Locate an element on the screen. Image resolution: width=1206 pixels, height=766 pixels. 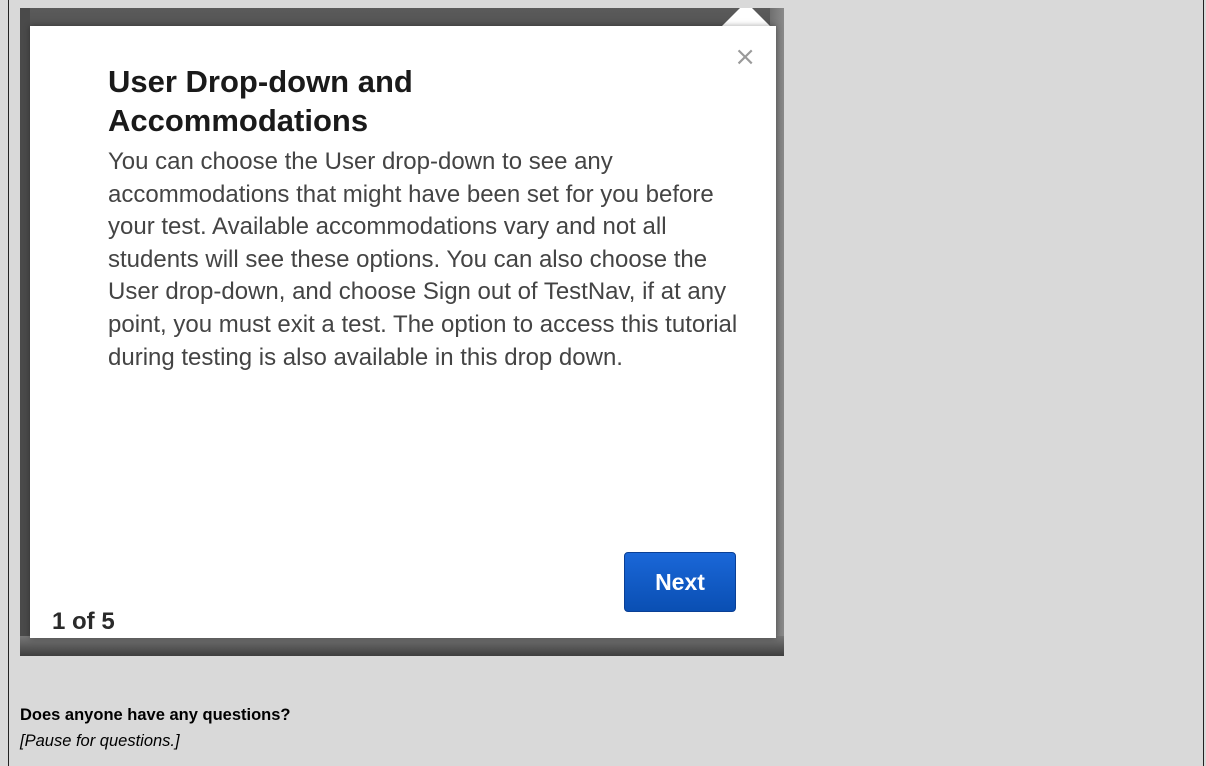
tooltip-title: User Drop-down and Accommodations is located at coordinates (260, 101).